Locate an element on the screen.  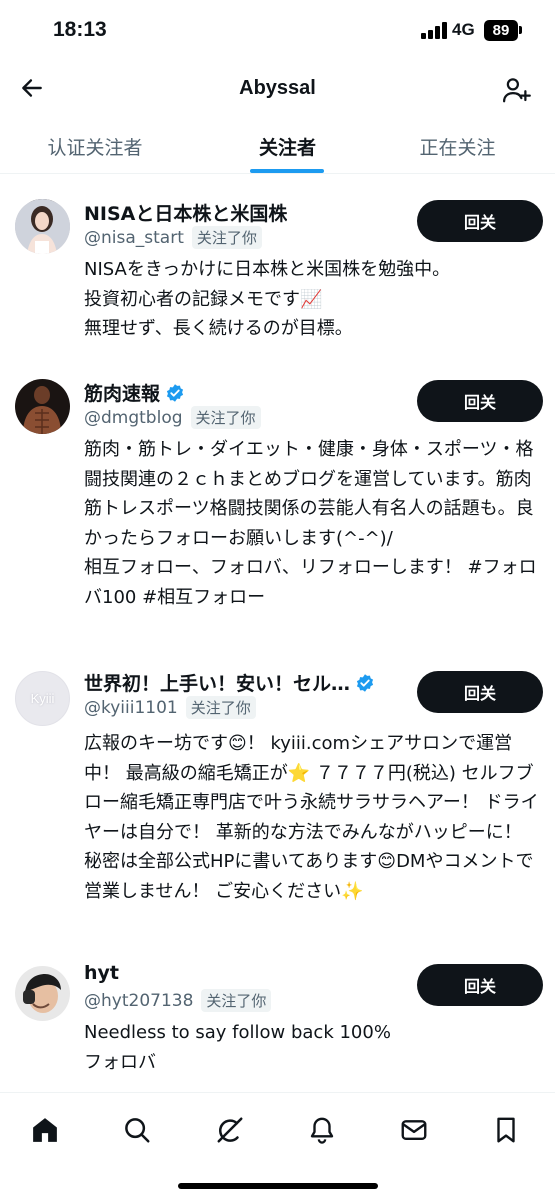
handle-line: @hyt207138 关注了你 is located at coordinates (178, 1000).